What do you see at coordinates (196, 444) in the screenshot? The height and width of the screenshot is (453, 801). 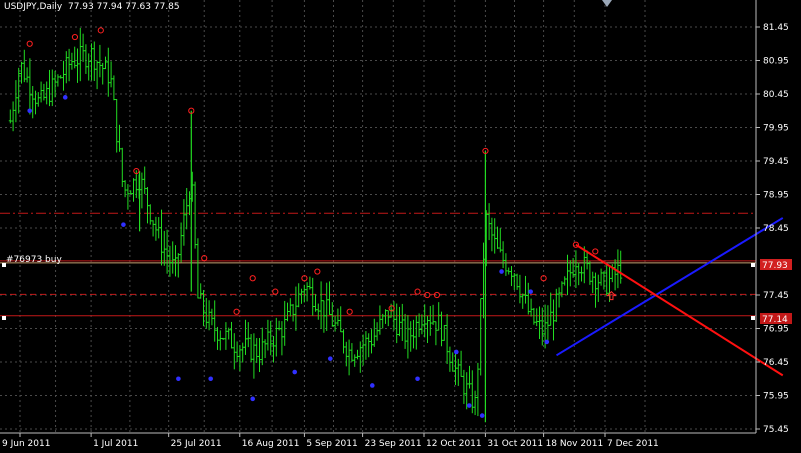 I see `time-axis-label: 25 Jul 2011` at bounding box center [196, 444].